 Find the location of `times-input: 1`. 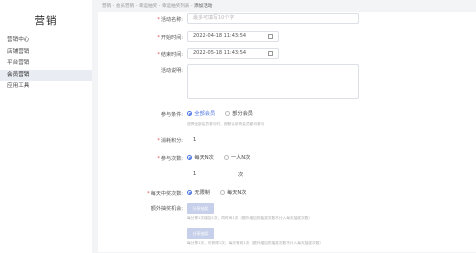

times-input: 1 is located at coordinates (194, 174).